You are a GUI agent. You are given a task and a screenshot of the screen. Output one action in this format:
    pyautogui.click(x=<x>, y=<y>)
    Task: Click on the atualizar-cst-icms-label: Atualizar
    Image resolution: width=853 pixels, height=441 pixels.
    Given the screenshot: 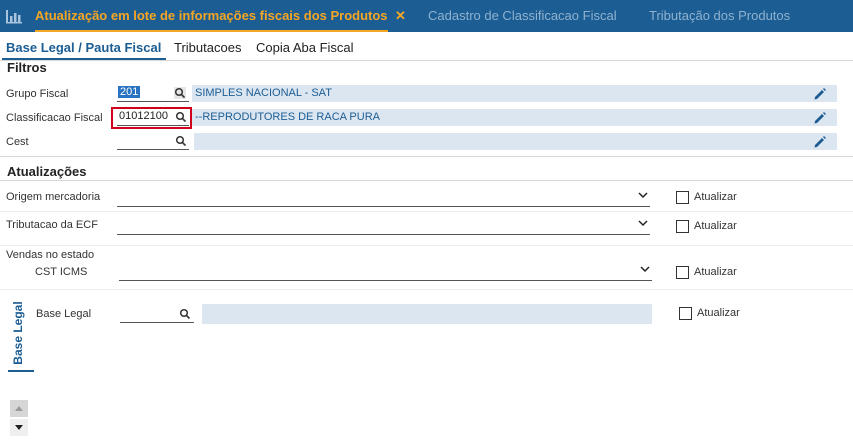 What is the action you would take?
    pyautogui.click(x=715, y=272)
    